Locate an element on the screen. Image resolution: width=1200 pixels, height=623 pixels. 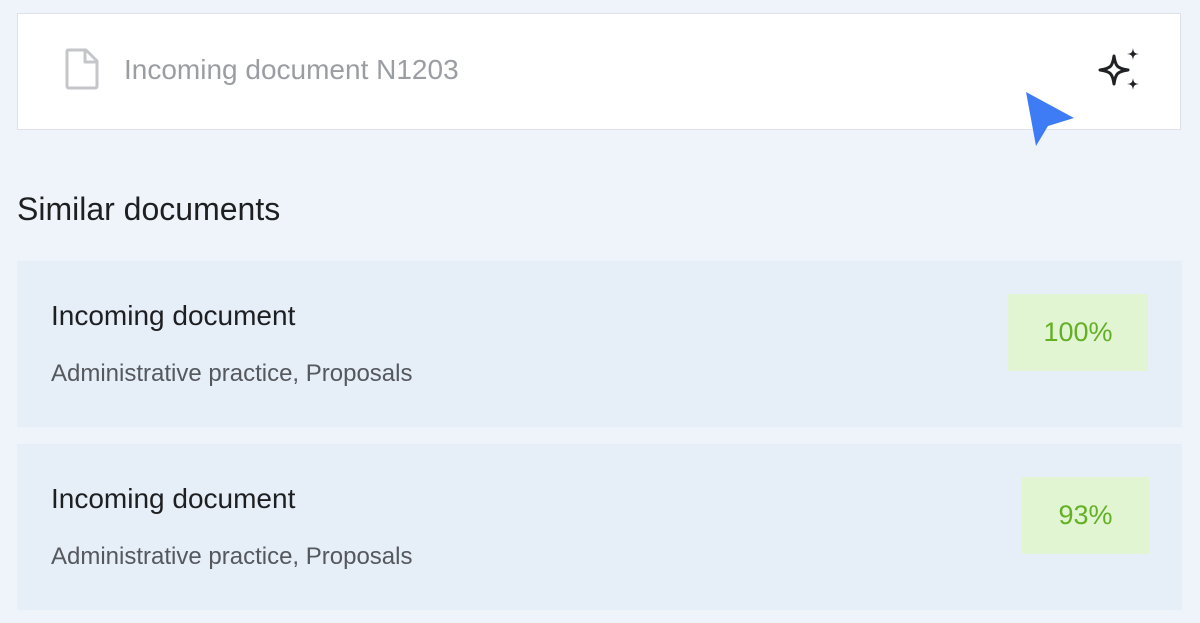
similar-documents-heading: Similar documents is located at coordinates (149, 209).